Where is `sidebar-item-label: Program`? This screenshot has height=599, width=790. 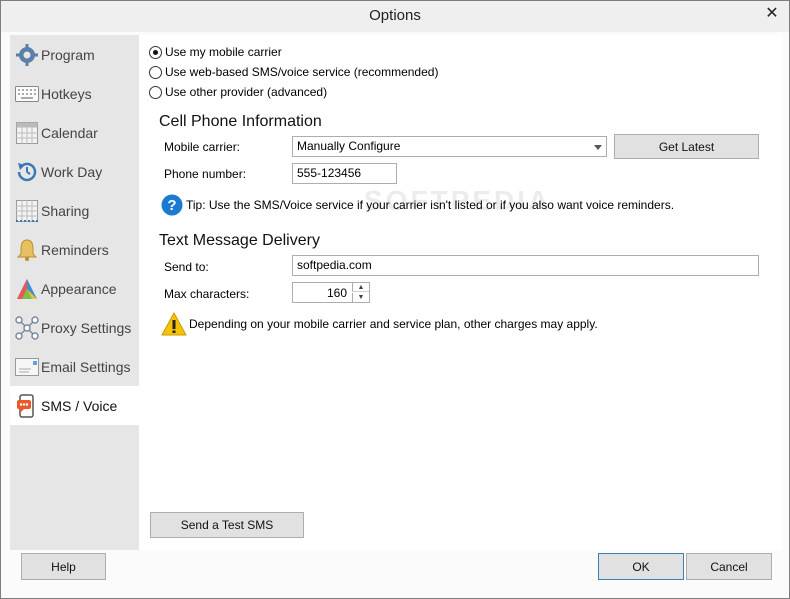 sidebar-item-label: Program is located at coordinates (68, 54).